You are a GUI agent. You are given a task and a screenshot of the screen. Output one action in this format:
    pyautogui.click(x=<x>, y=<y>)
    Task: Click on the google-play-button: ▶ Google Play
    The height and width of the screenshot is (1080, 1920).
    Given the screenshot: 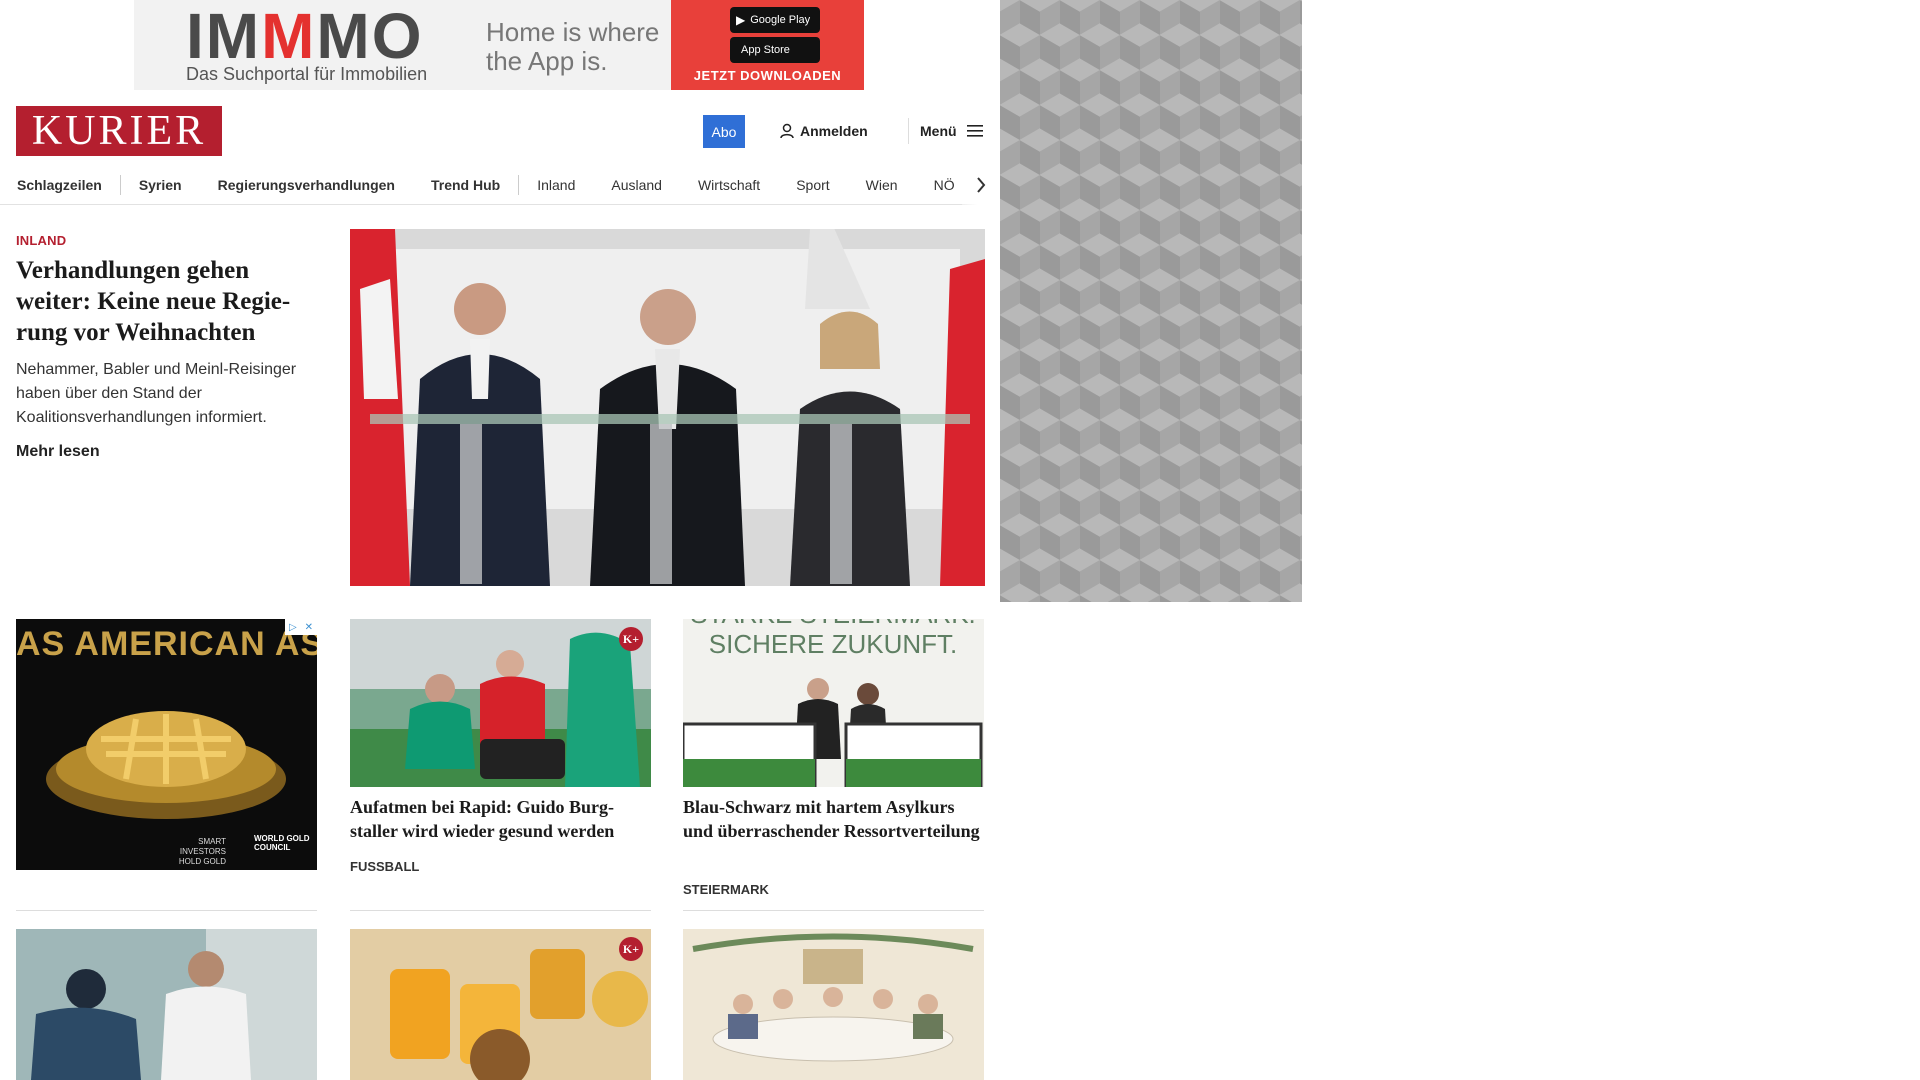 What is the action you would take?
    pyautogui.click(x=775, y=20)
    